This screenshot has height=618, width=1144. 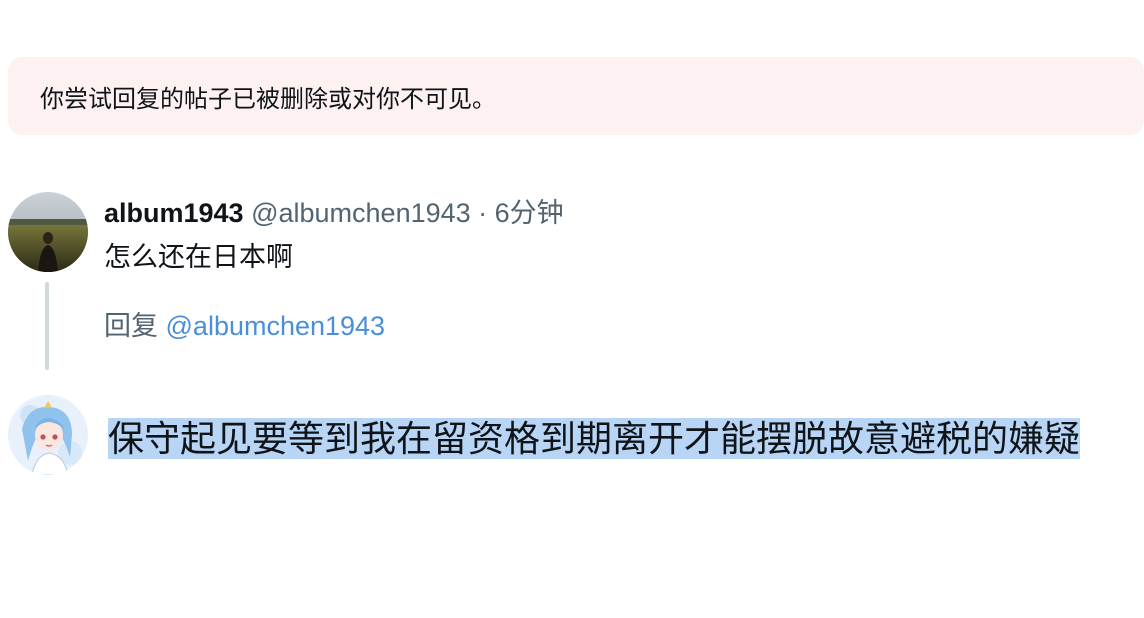 What do you see at coordinates (47, 326) in the screenshot?
I see `thread-connector-line` at bounding box center [47, 326].